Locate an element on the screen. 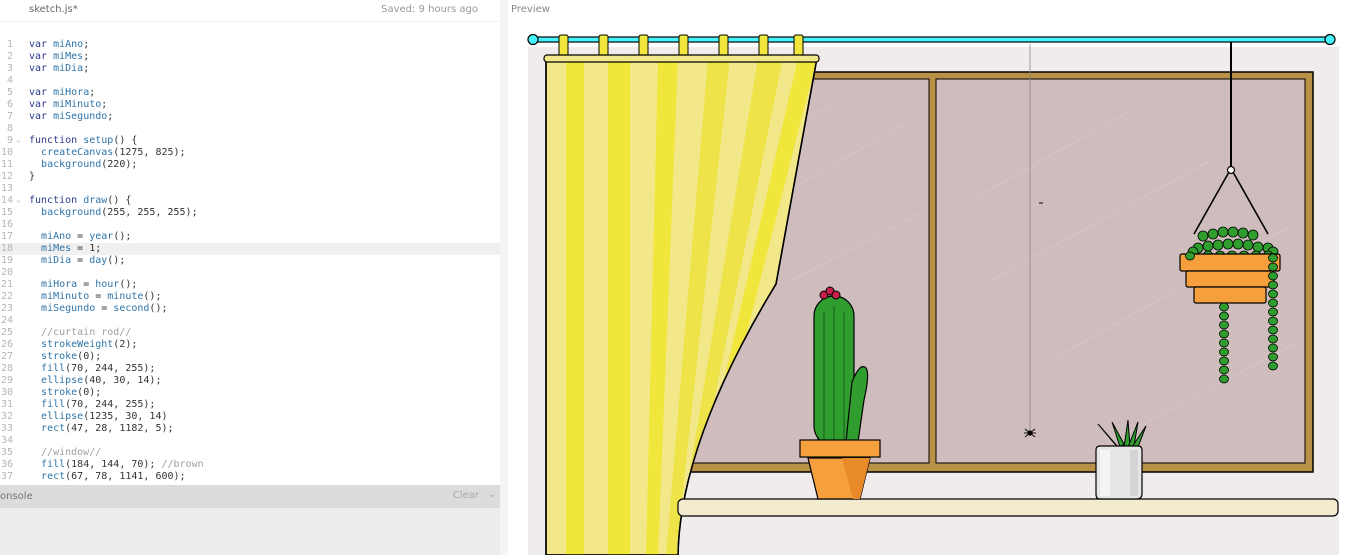 The width and height of the screenshot is (1351, 555). code-line: 14 ⌄ function draw() { is located at coordinates (250, 201).